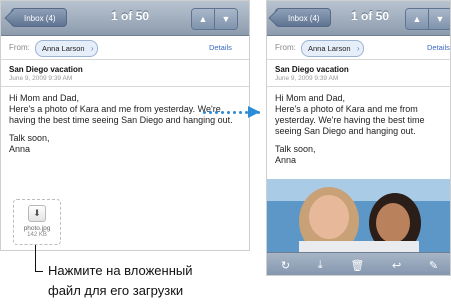 This screenshot has height=306, width=451. I want to click on move-icon: ⤓, so click(320, 265).